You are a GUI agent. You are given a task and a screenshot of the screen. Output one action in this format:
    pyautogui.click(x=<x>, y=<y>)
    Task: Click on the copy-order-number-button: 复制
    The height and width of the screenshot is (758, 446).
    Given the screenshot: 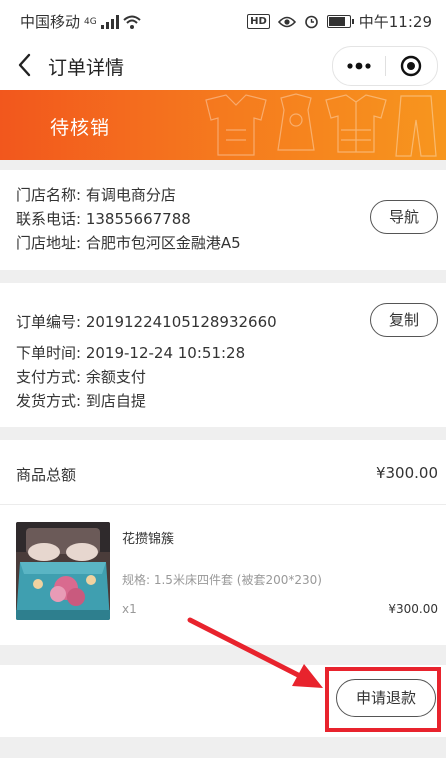 What is the action you would take?
    pyautogui.click(x=404, y=320)
    